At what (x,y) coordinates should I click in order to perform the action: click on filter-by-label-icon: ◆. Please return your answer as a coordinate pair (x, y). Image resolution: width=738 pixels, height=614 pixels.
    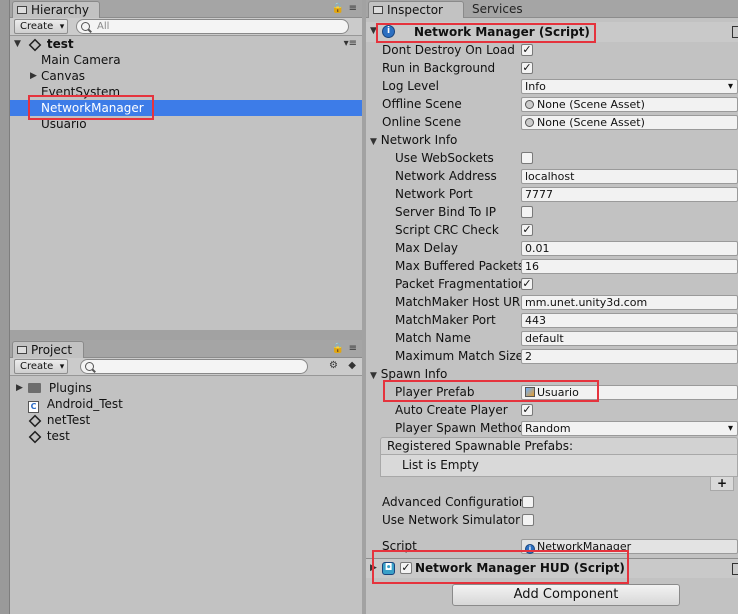
    Looking at the image, I should click on (352, 365).